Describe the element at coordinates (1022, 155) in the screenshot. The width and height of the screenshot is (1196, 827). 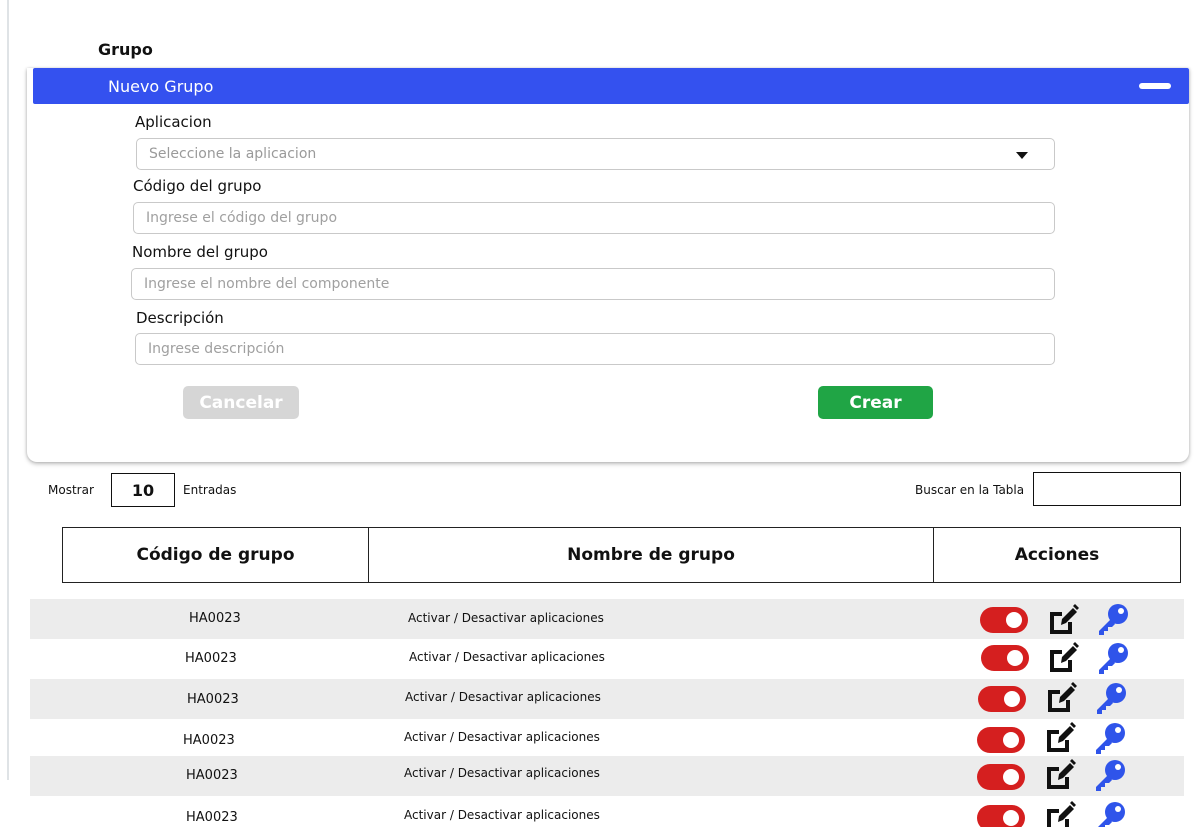
I see `caret-down-icon` at that location.